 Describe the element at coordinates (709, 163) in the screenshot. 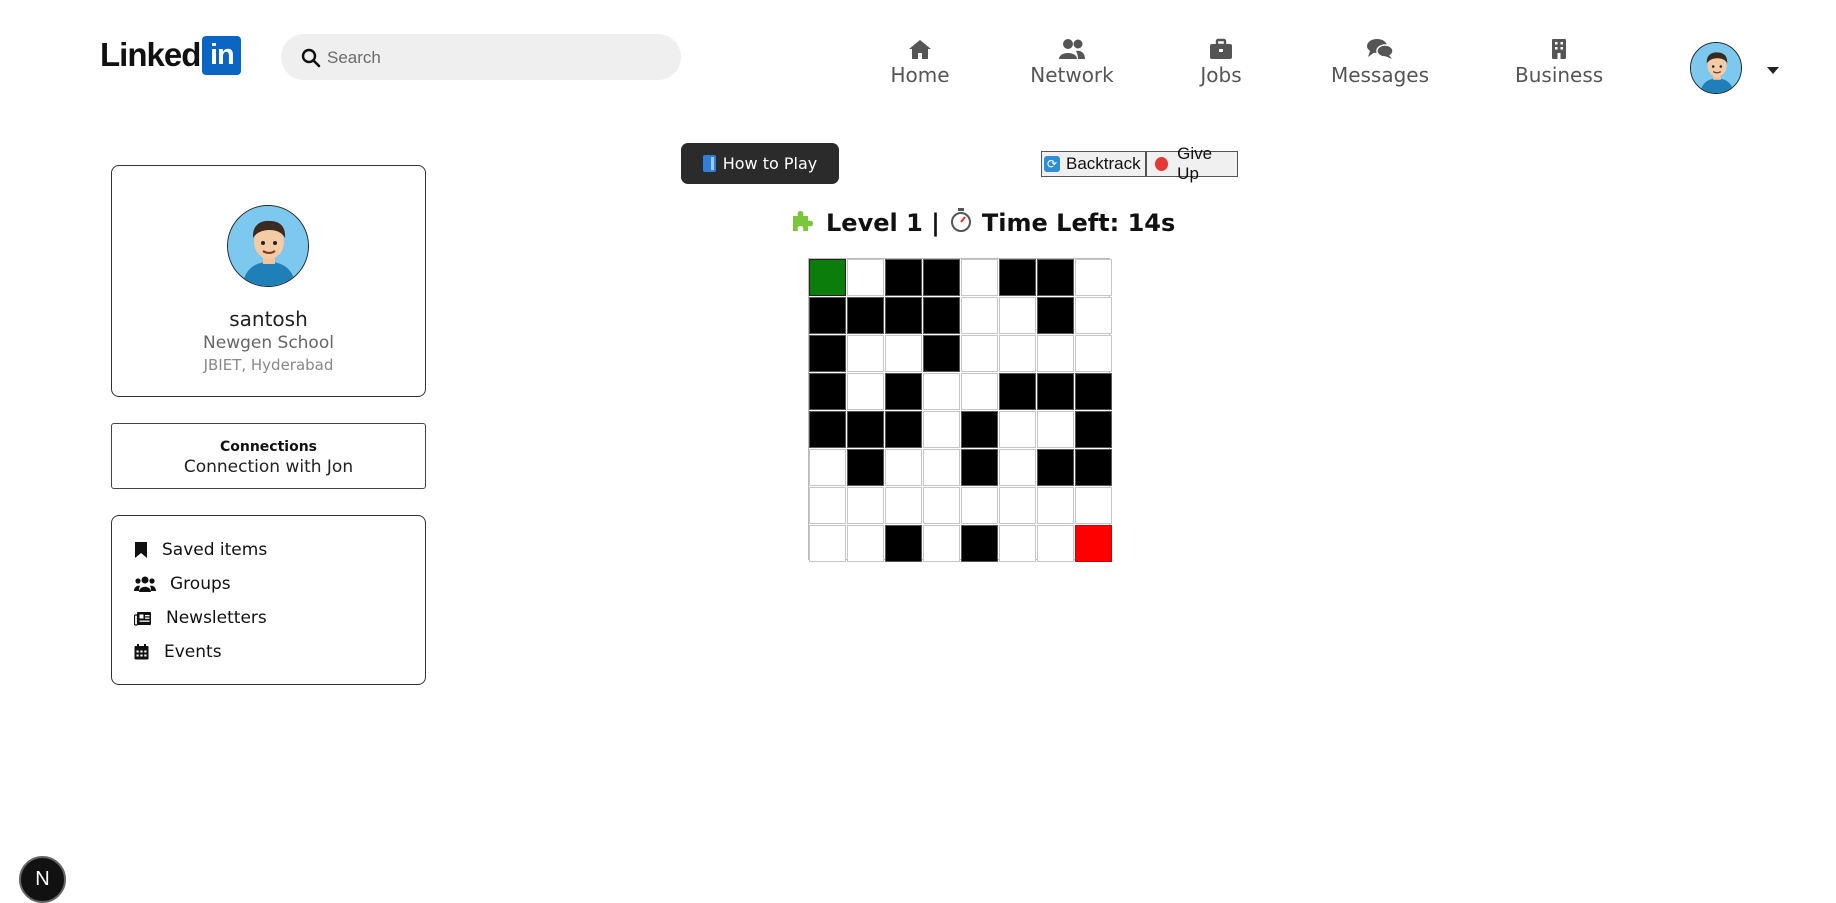

I see `book-icon` at that location.